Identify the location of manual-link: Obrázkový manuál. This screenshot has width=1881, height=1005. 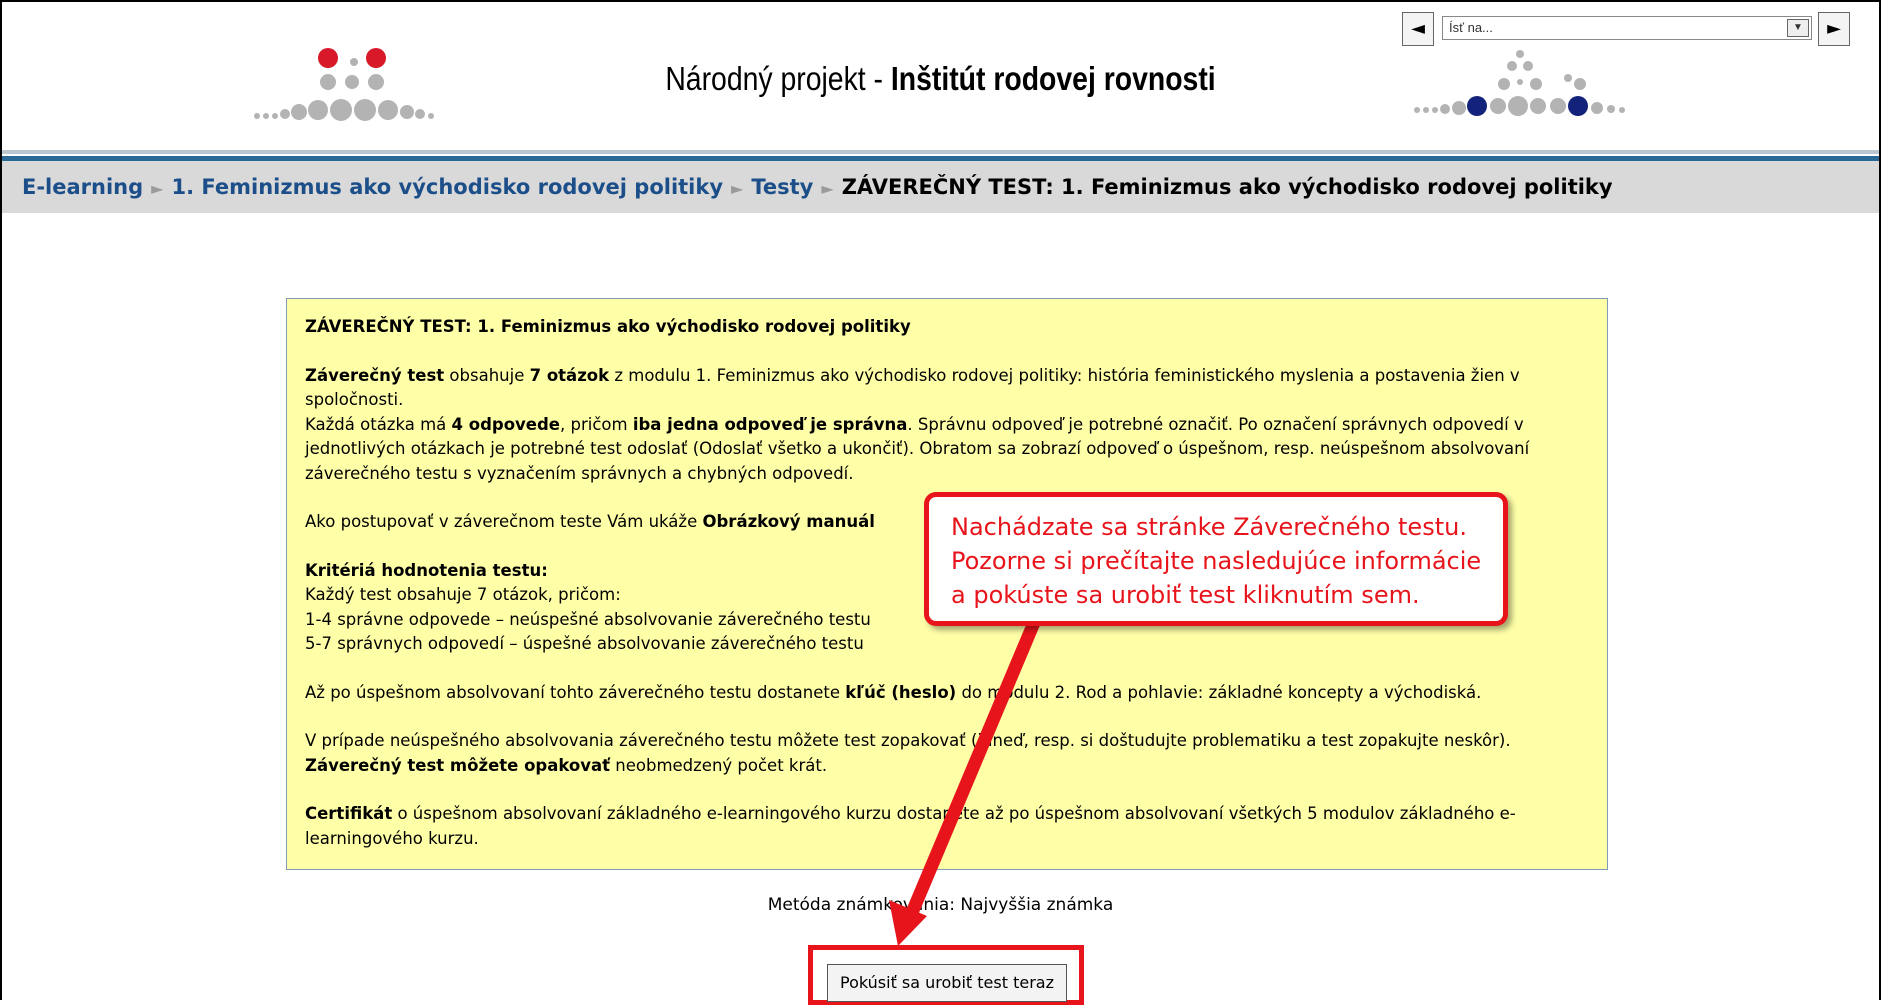
(788, 521).